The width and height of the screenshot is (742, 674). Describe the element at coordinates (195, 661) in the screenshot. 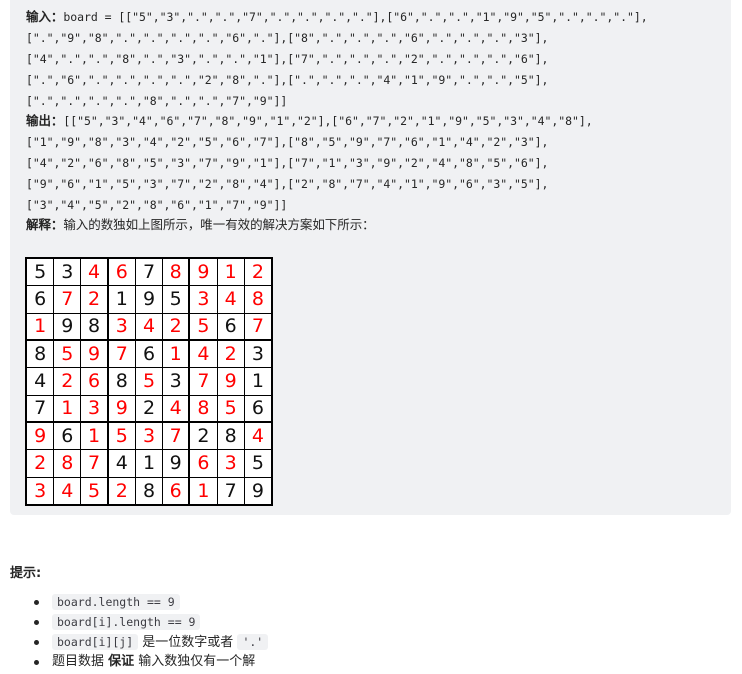

I see `hint-text: 输入数独仅有一个解` at that location.